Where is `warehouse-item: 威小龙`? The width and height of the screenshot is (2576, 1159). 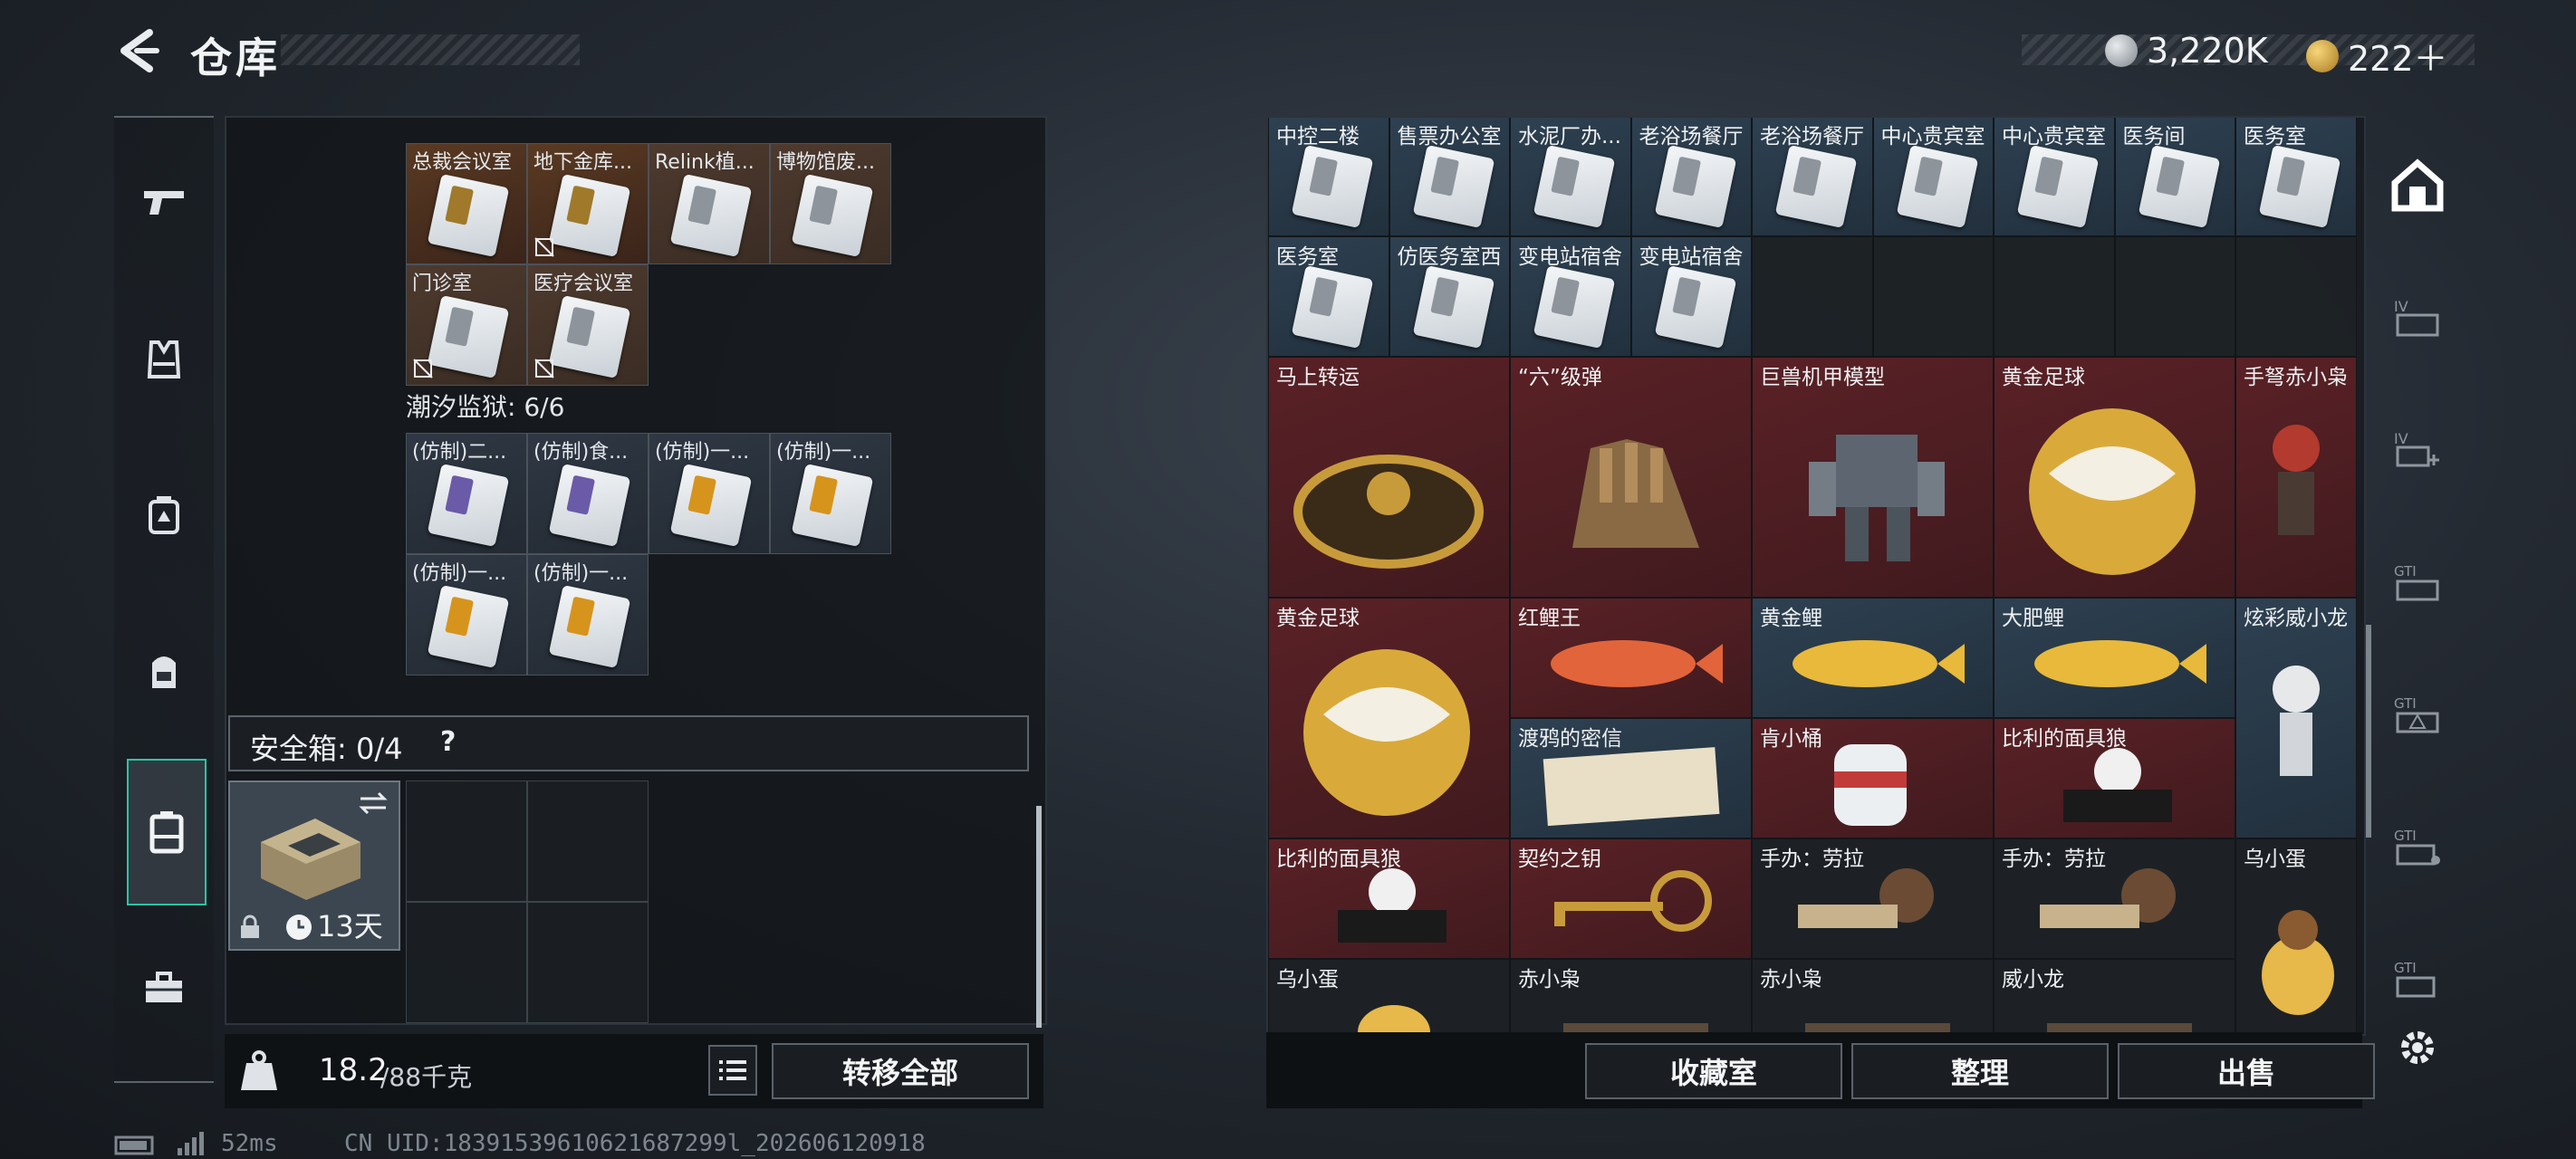 warehouse-item: 威小龙 is located at coordinates (2114, 997).